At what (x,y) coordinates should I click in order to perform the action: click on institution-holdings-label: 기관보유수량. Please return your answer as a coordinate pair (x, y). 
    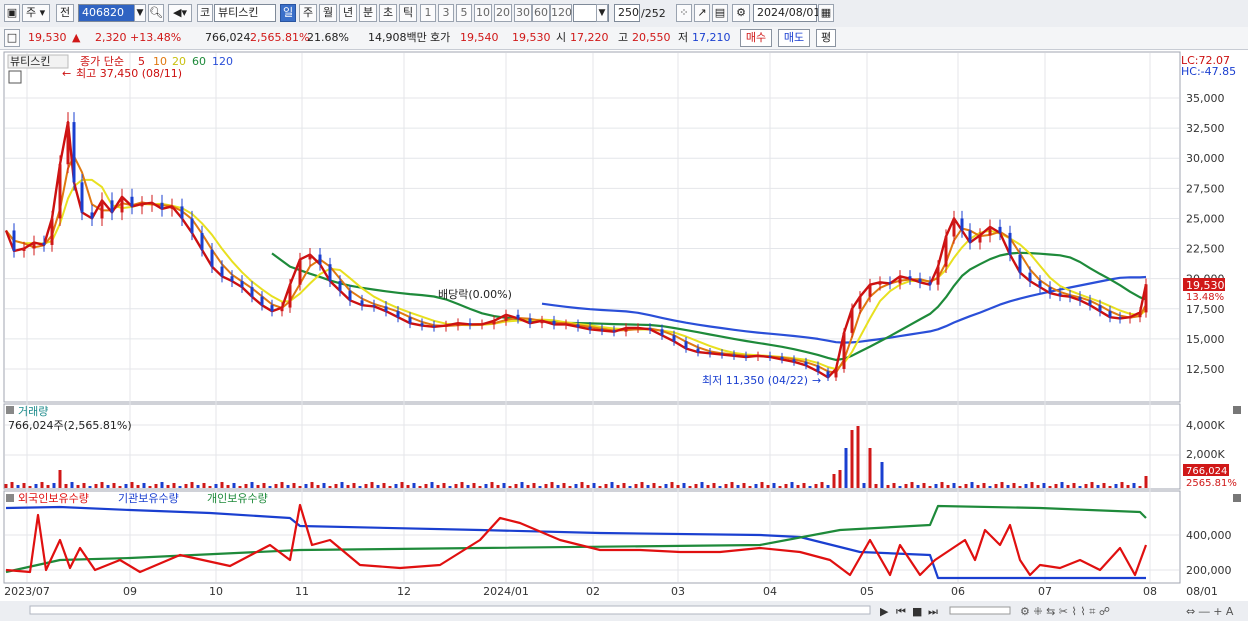
    Looking at the image, I should click on (148, 498).